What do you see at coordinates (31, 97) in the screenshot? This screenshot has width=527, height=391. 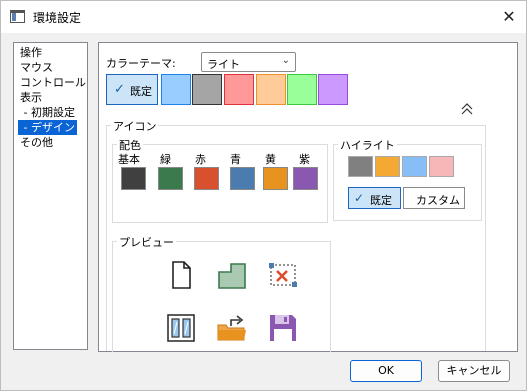 I see `nav-item-display: 表示` at bounding box center [31, 97].